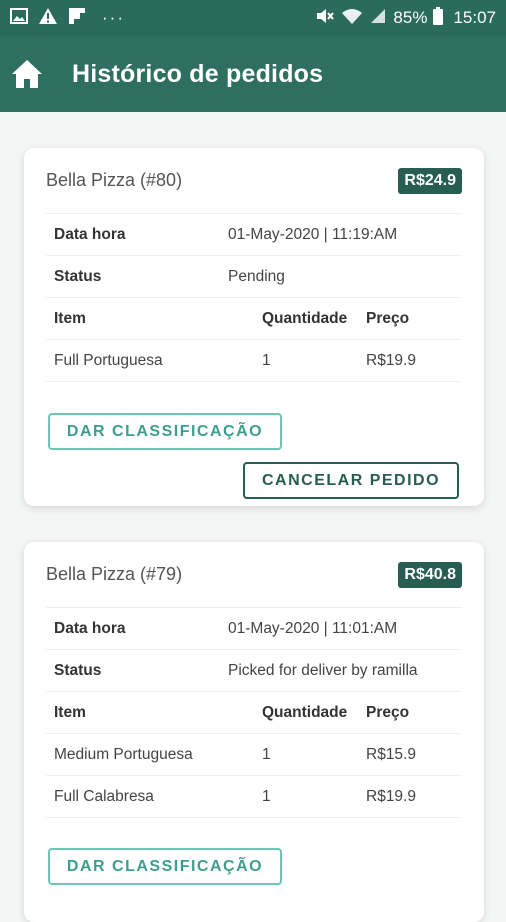 The height and width of the screenshot is (922, 506). I want to click on order-total-badge: R$40.8, so click(430, 574).